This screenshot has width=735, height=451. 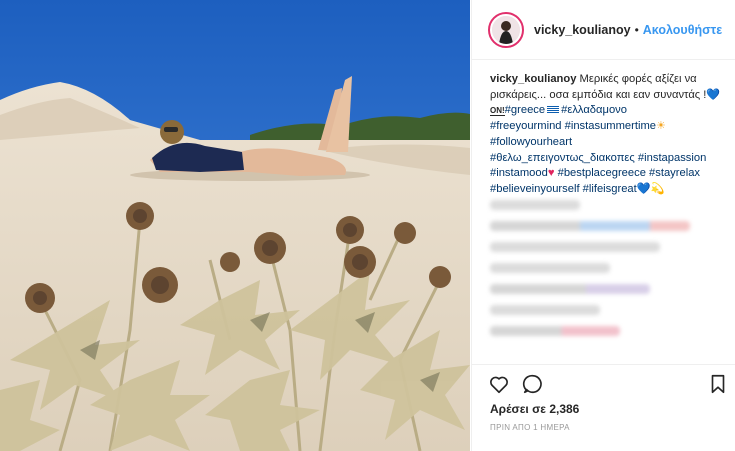 What do you see at coordinates (525, 110) in the screenshot?
I see `hashtag-greece: #greece` at bounding box center [525, 110].